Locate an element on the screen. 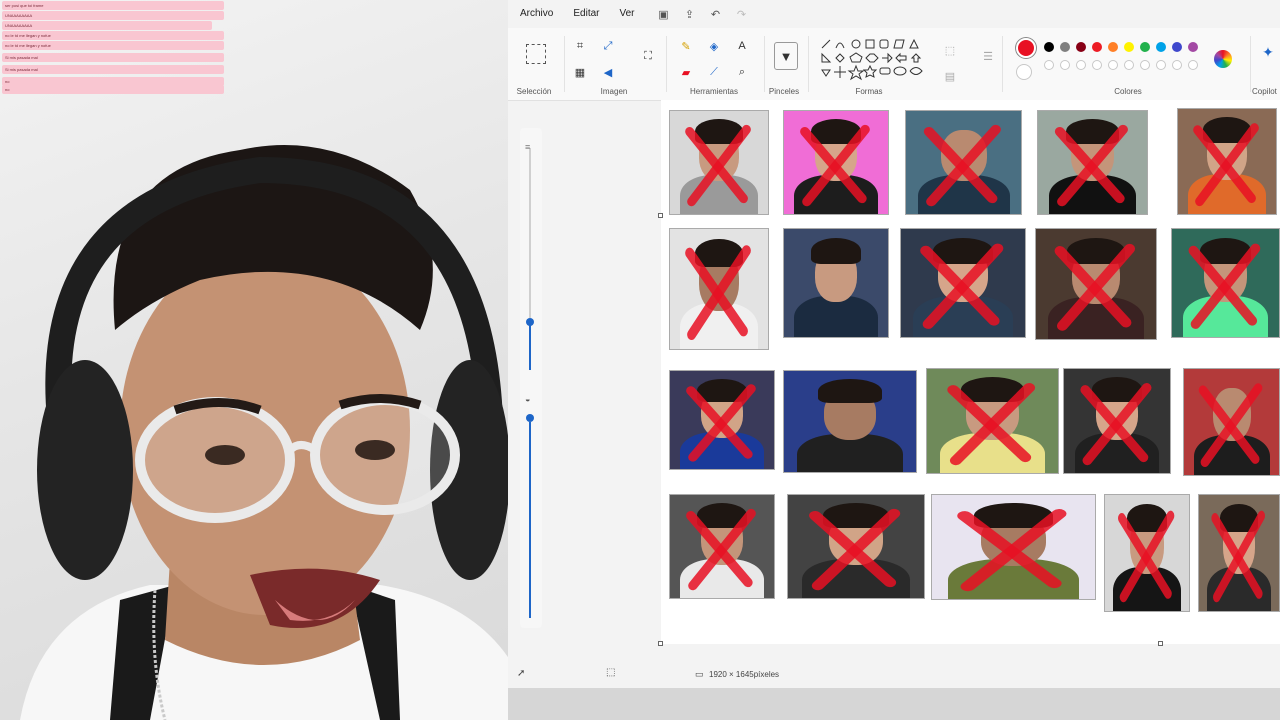  secondary-color-swatch is located at coordinates (1024, 72).